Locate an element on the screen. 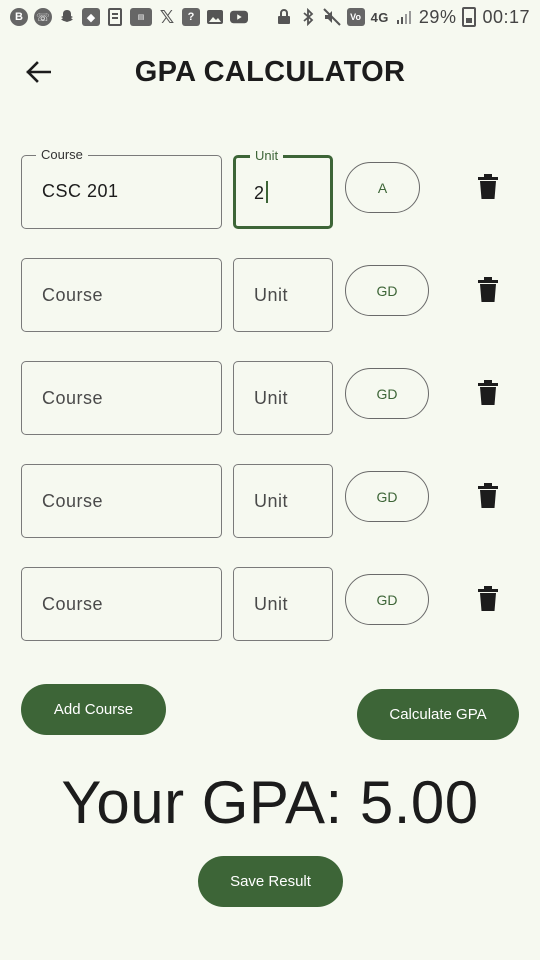 The image size is (540, 960). save-result-button: Save Result is located at coordinates (270, 881).